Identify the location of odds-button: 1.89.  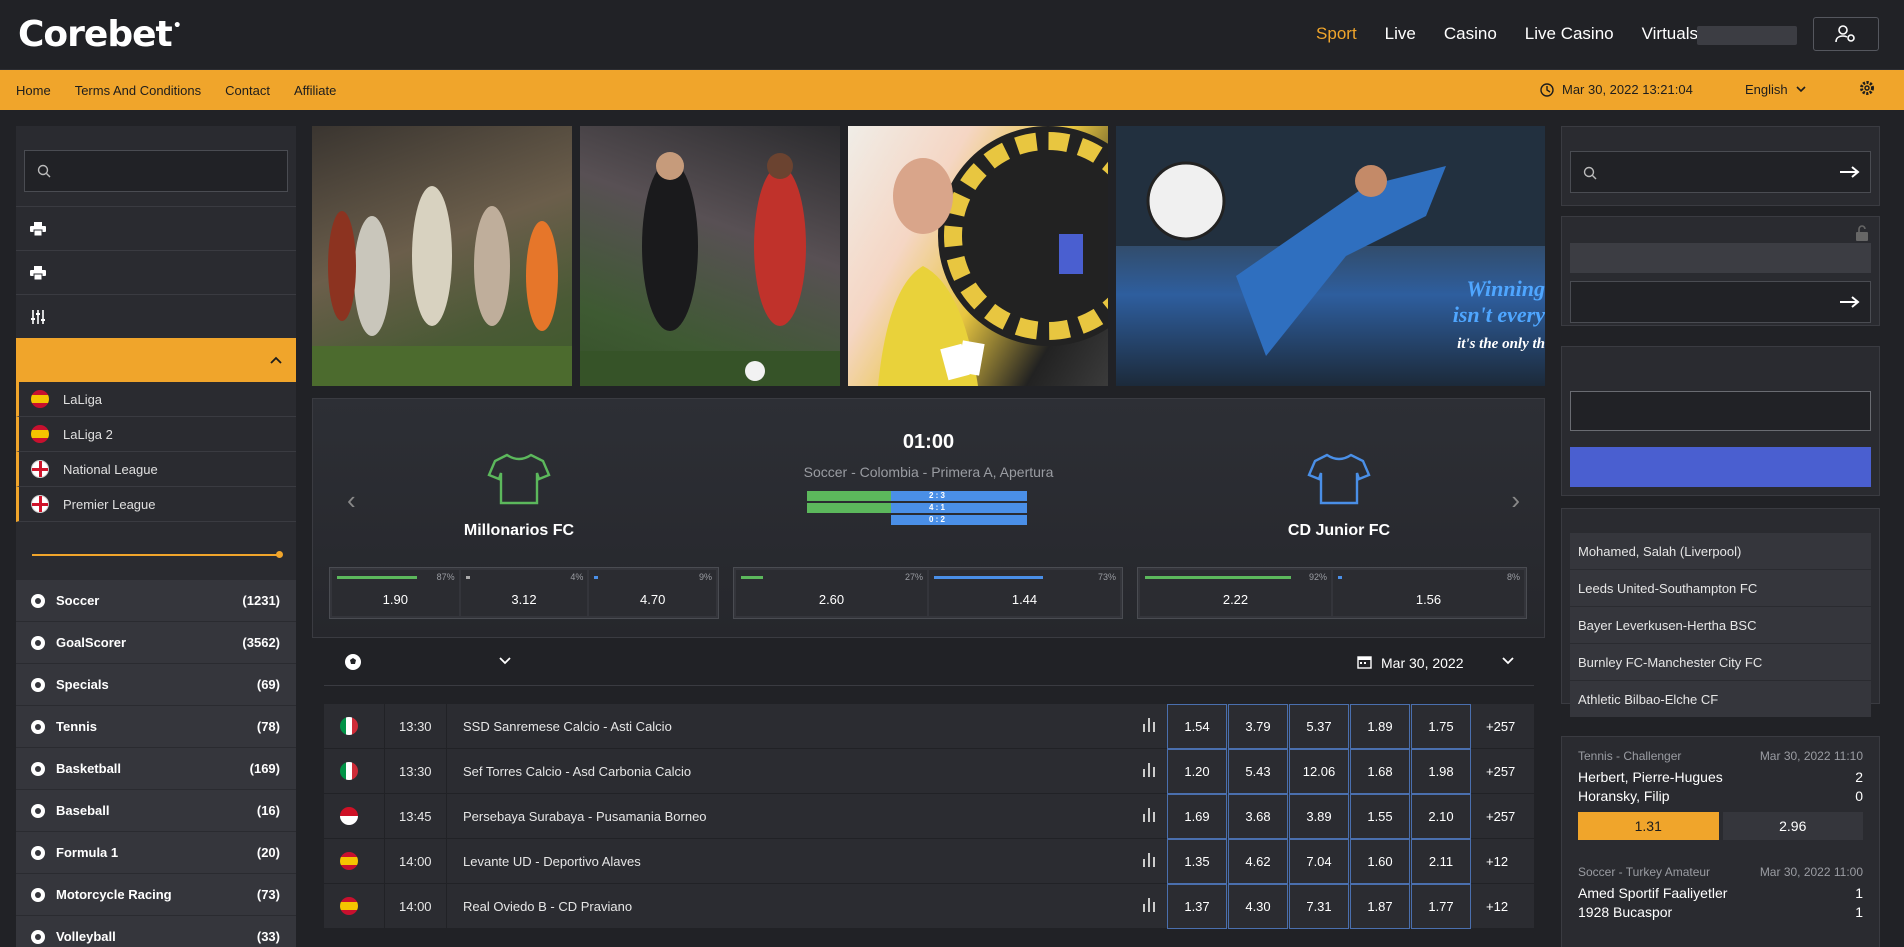
(1380, 726).